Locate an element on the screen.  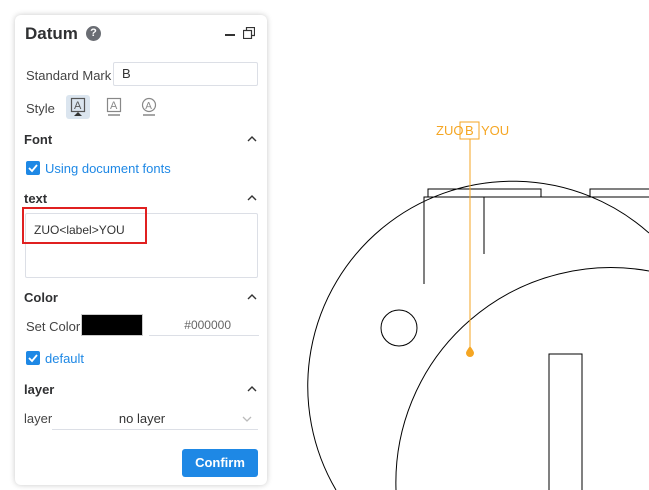
minimize-icon is located at coordinates (230, 35).